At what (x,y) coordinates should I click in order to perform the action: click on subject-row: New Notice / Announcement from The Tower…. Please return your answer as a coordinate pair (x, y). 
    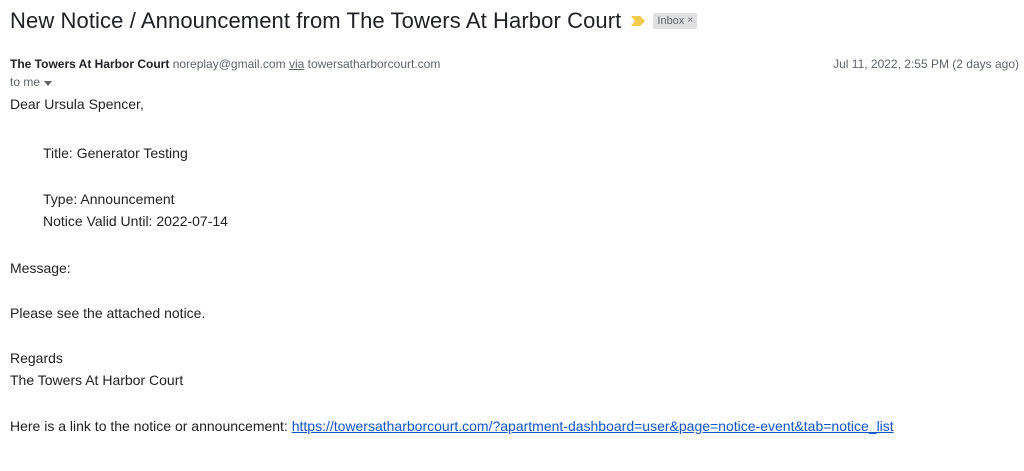
    Looking at the image, I should click on (354, 21).